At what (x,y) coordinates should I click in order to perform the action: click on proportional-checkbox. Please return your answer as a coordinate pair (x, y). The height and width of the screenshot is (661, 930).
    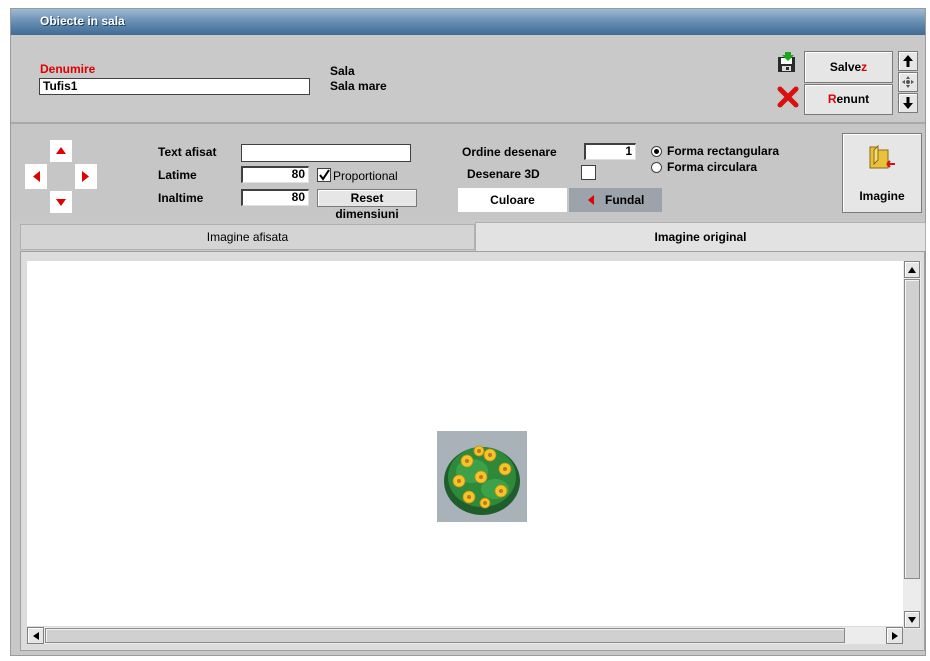
    Looking at the image, I should click on (324, 175).